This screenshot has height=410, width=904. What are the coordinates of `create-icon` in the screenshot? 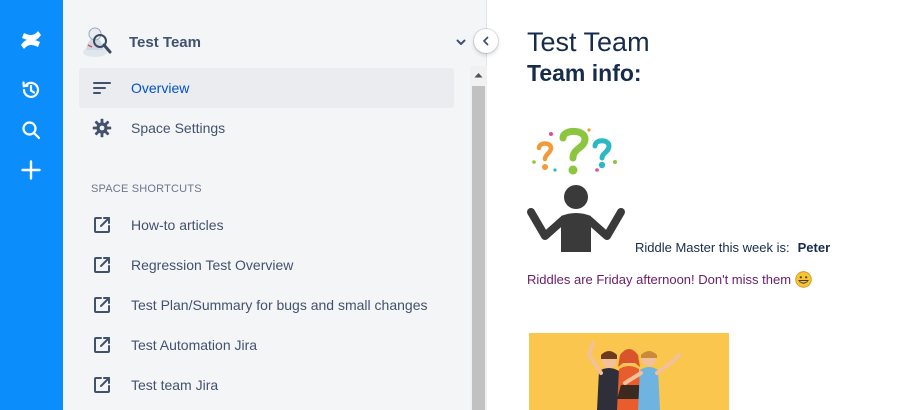 It's located at (31, 170).